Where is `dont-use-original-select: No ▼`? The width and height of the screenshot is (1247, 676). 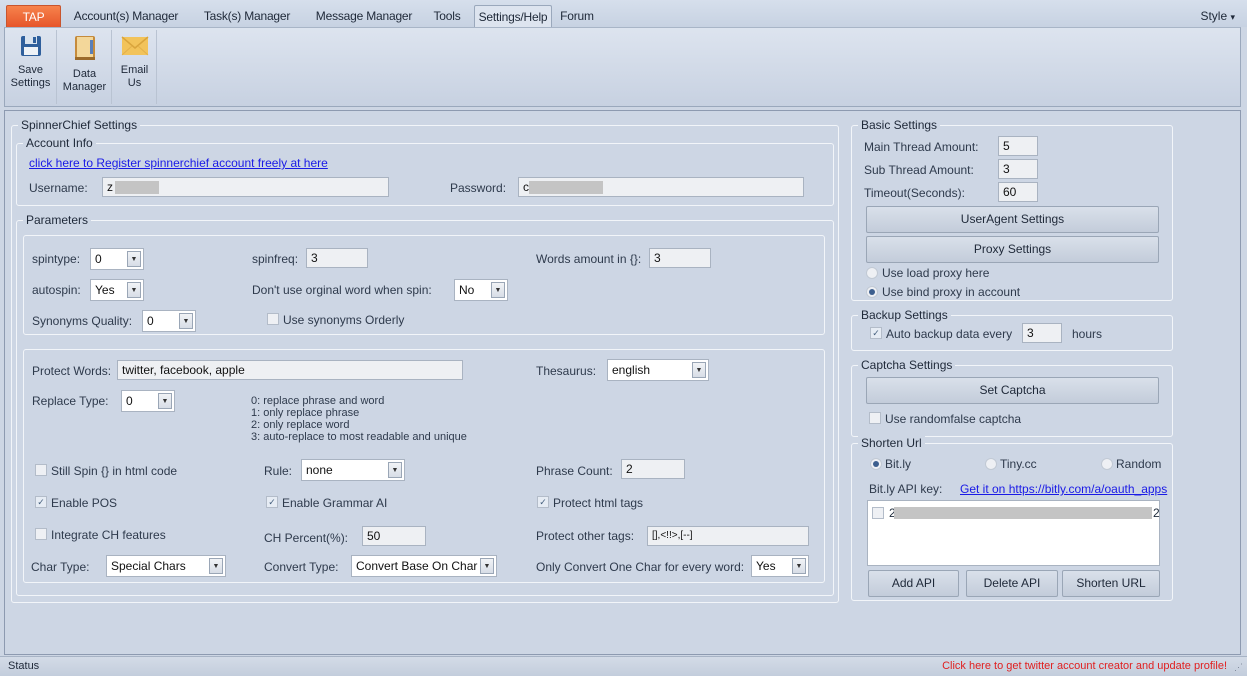 dont-use-original-select: No ▼ is located at coordinates (481, 290).